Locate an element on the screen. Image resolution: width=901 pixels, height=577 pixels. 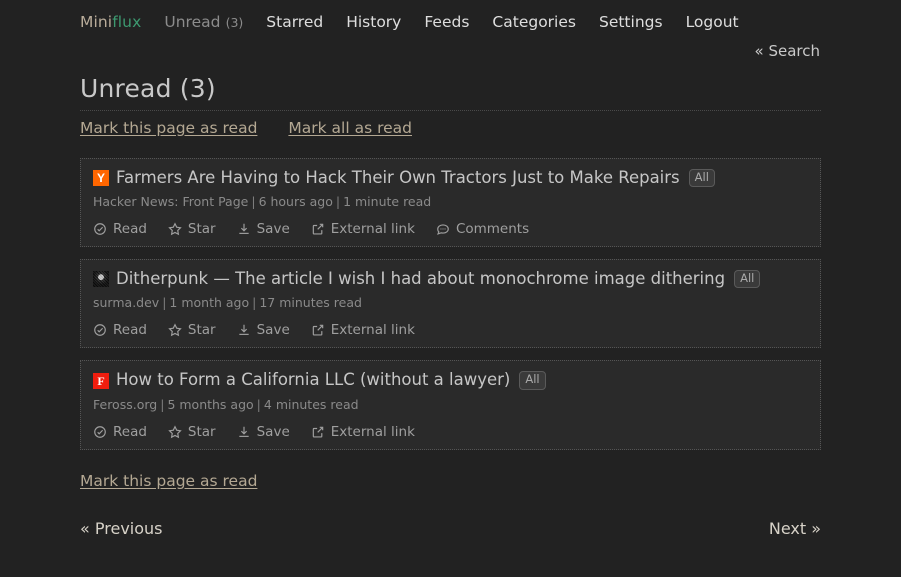
nav-link-categories: Categories is located at coordinates (534, 22).